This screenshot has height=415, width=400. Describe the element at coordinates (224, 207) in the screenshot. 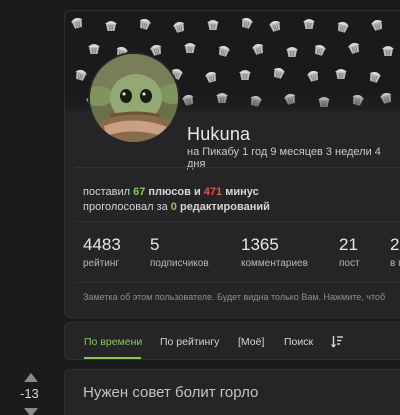

I see `edits-label: редактирований` at that location.